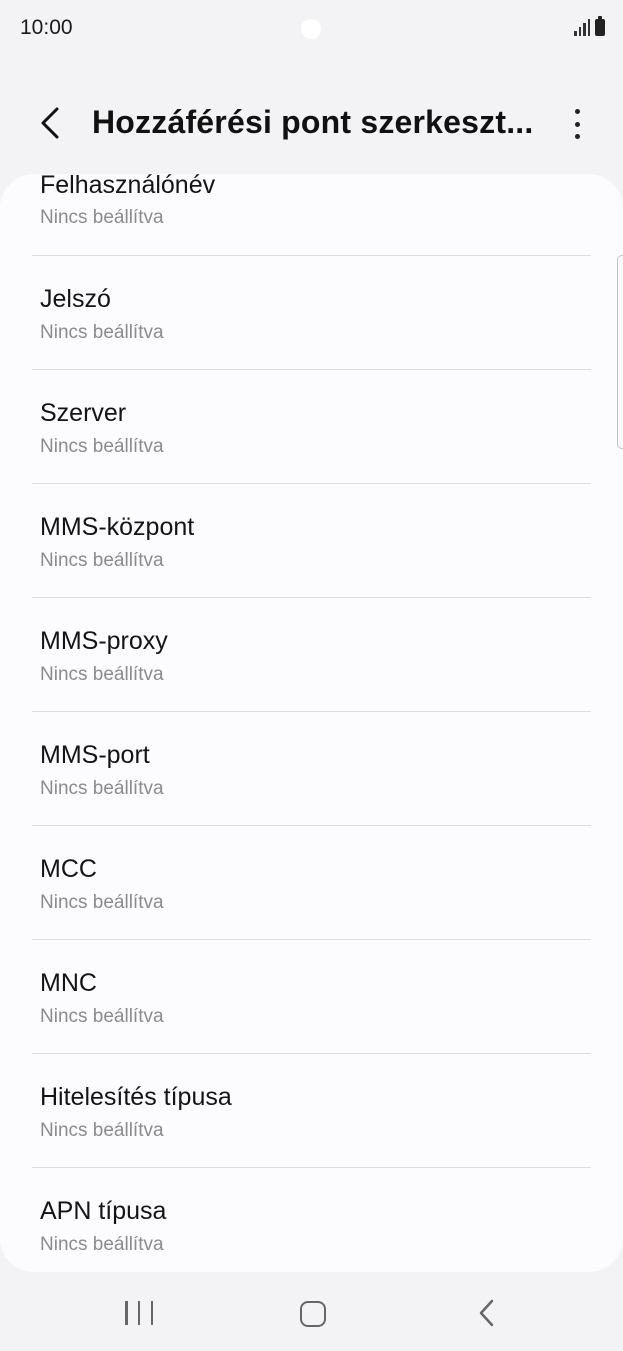 The width and height of the screenshot is (623, 1351). I want to click on signal-icon, so click(582, 27).